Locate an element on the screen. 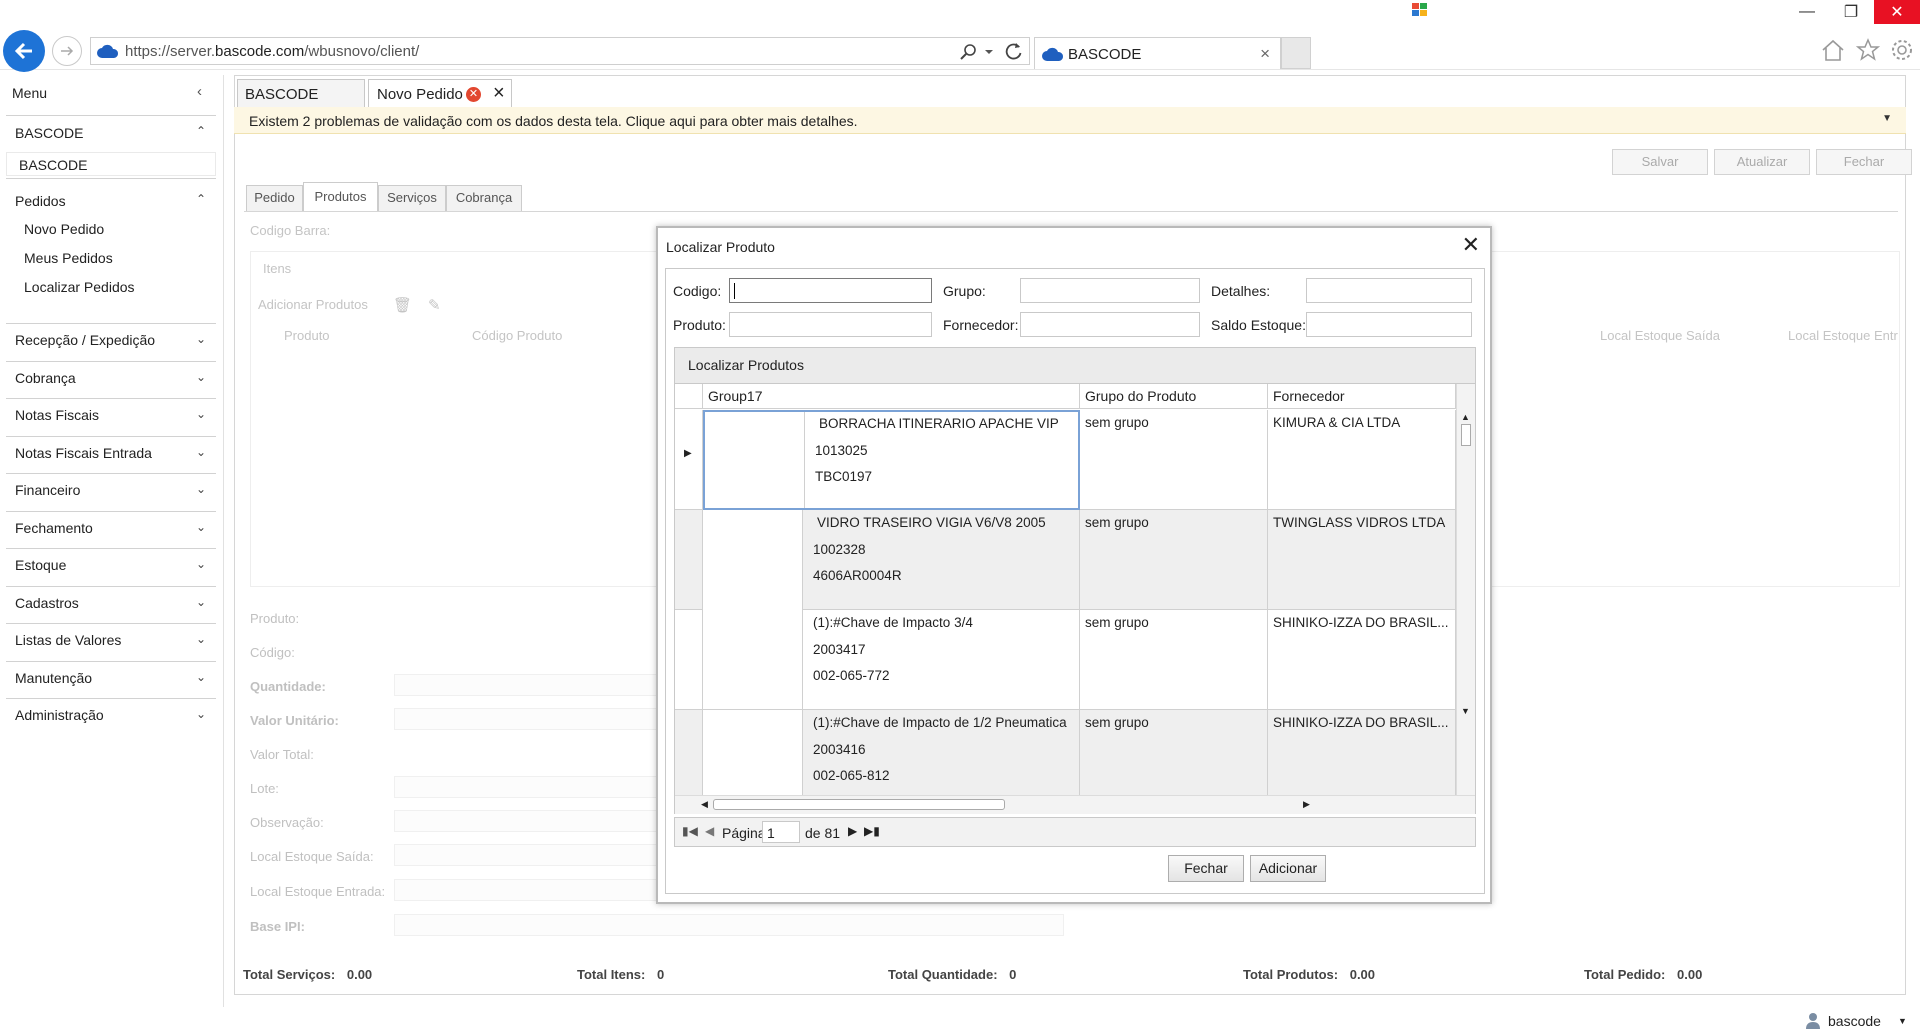 The height and width of the screenshot is (1032, 1920). user-name: bascode is located at coordinates (1854, 1021).